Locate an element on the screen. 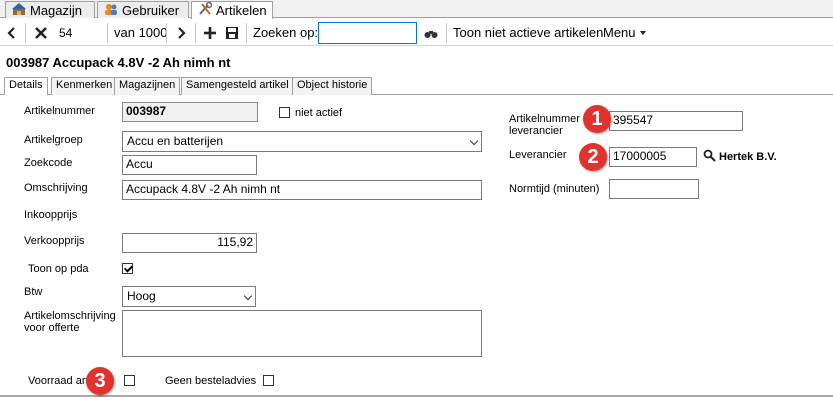  callout-badge-2: 2 is located at coordinates (593, 157).